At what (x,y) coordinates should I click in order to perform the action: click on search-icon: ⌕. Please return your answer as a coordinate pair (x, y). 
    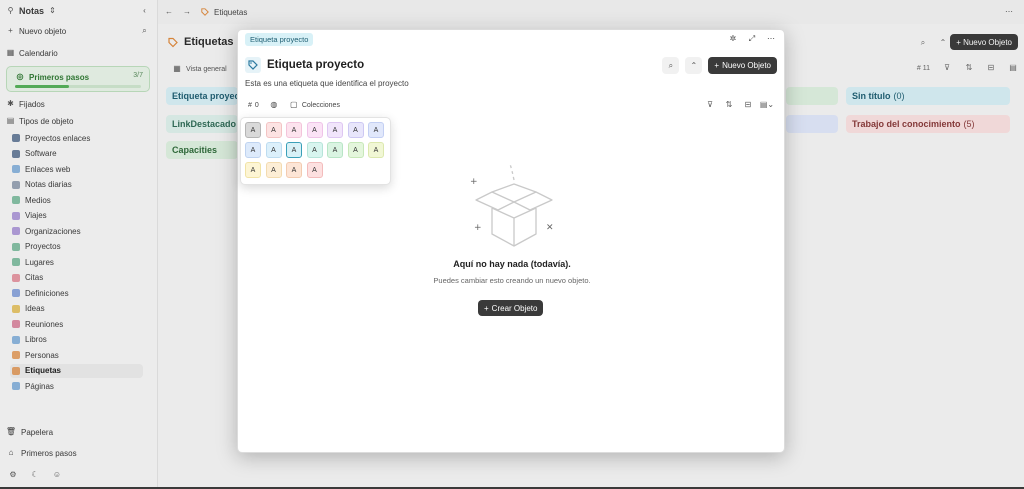
    Looking at the image, I should click on (671, 65).